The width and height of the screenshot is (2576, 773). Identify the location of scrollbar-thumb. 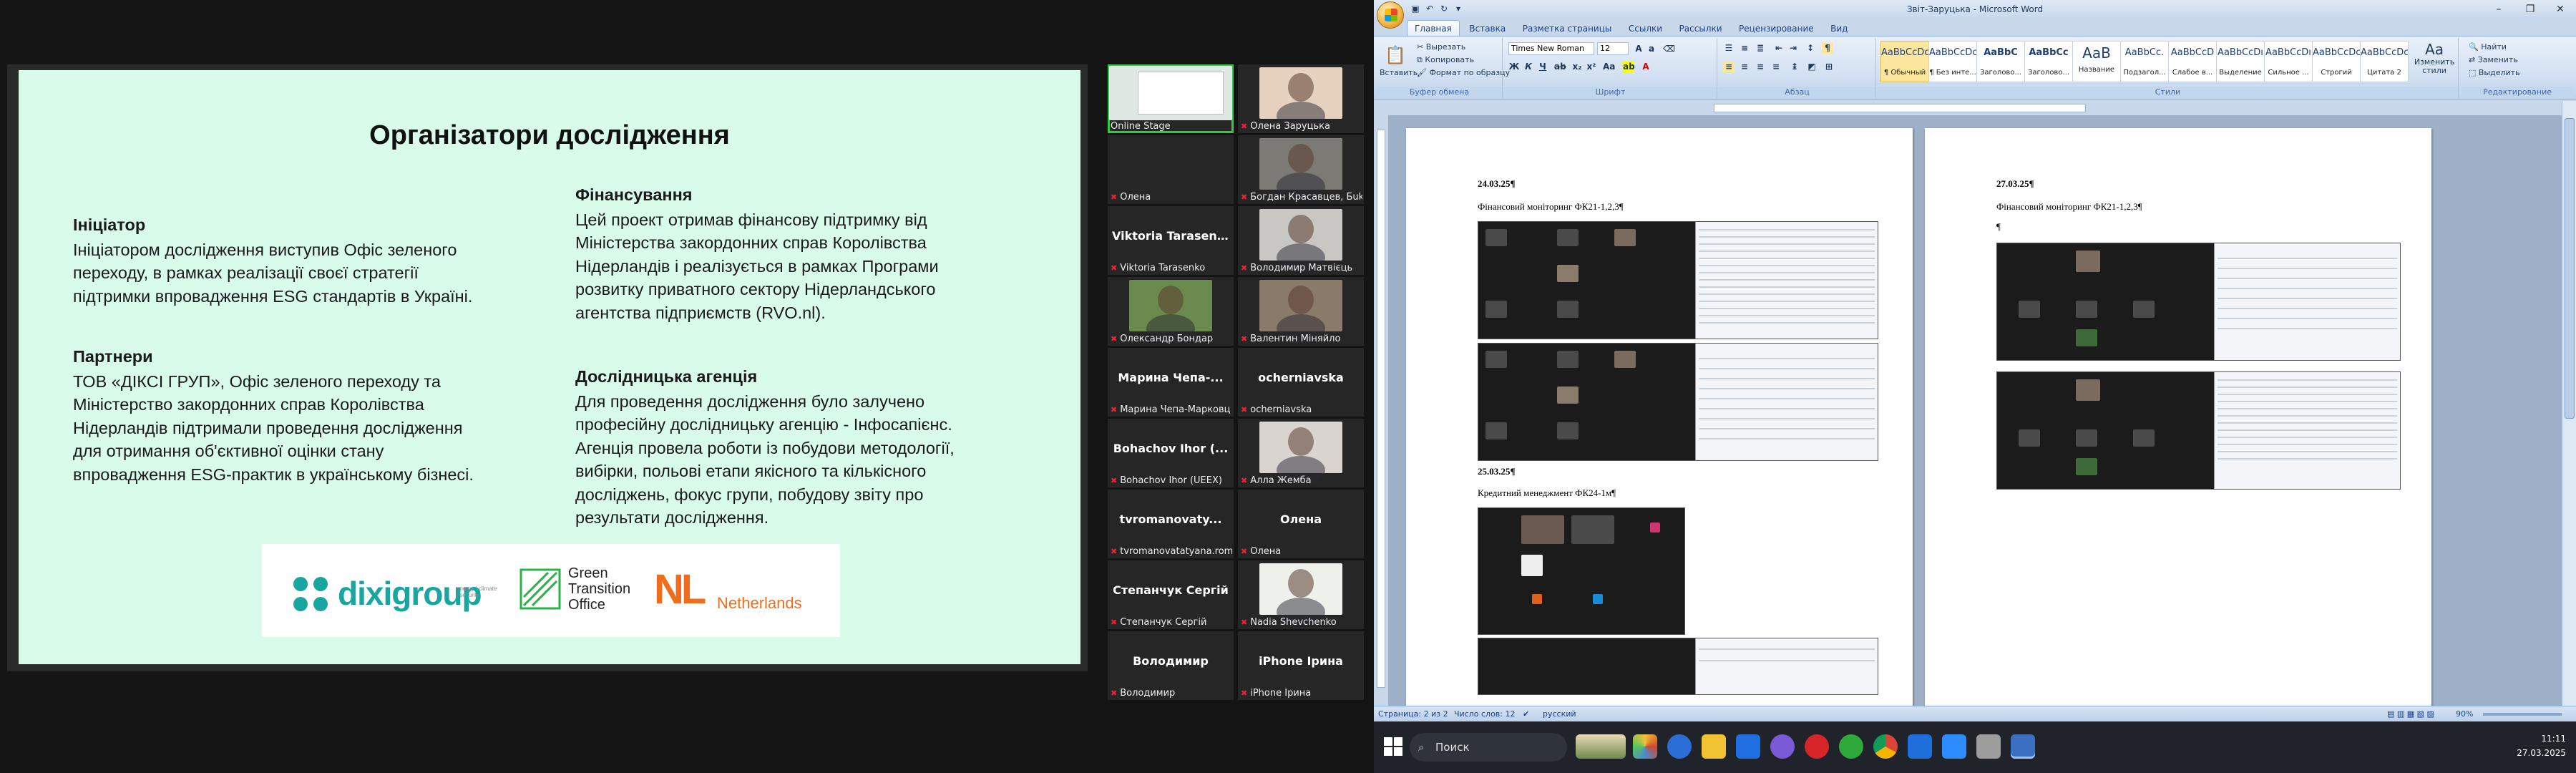
(2570, 268).